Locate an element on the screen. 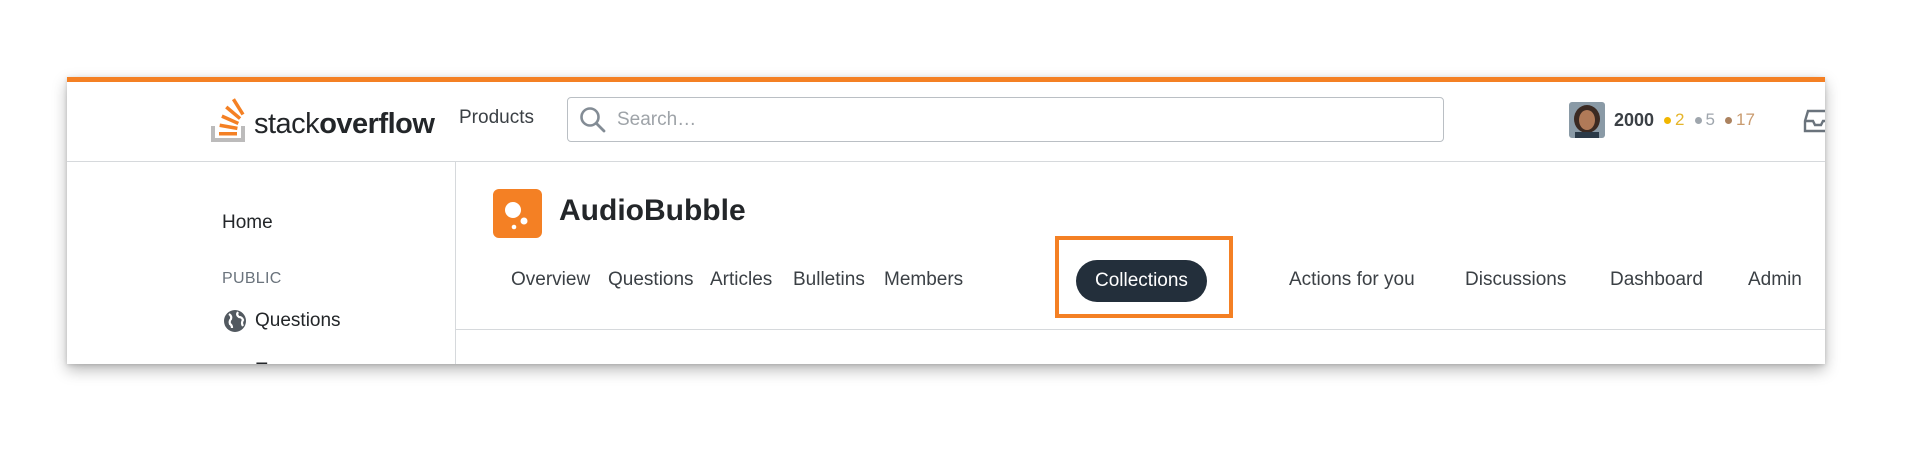 The width and height of the screenshot is (1920, 464). silver-badge-count: 5 is located at coordinates (1704, 120).